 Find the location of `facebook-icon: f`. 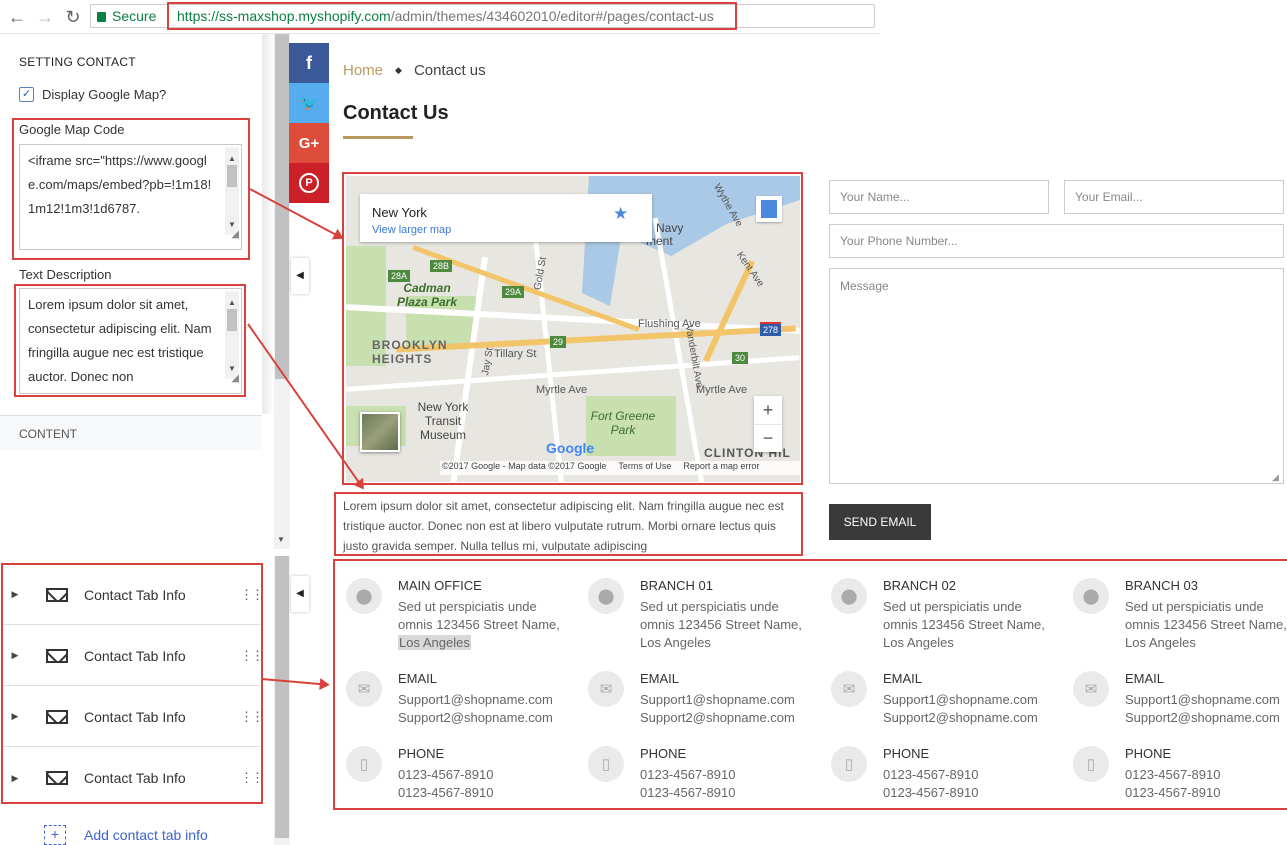

facebook-icon: f is located at coordinates (309, 63).